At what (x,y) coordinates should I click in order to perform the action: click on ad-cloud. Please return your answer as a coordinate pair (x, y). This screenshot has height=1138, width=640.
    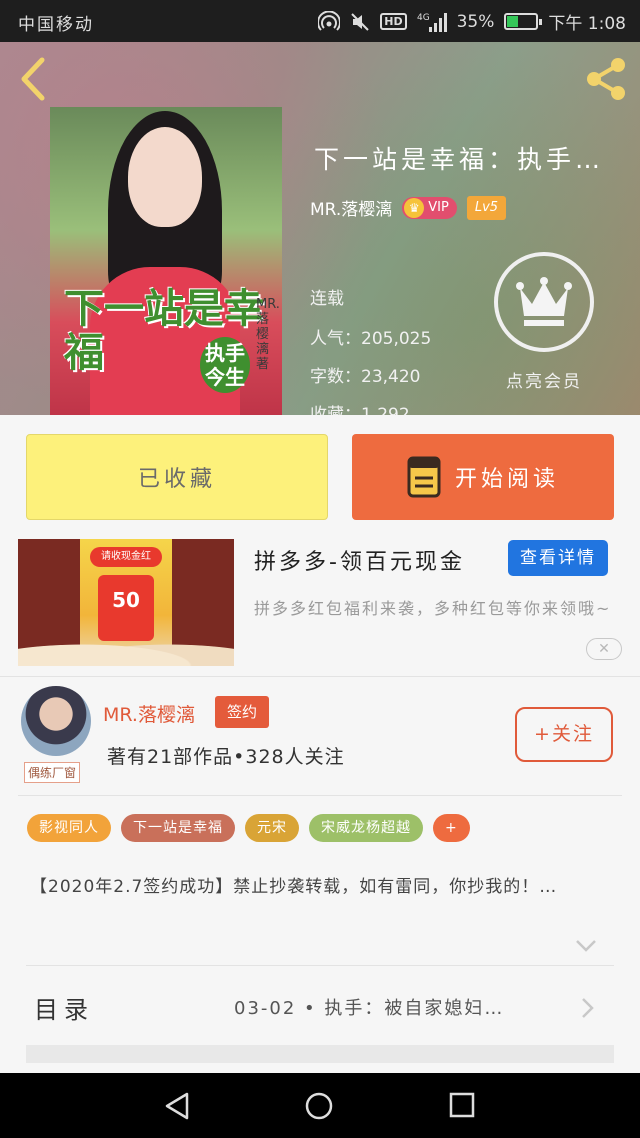
    Looking at the image, I should click on (126, 651).